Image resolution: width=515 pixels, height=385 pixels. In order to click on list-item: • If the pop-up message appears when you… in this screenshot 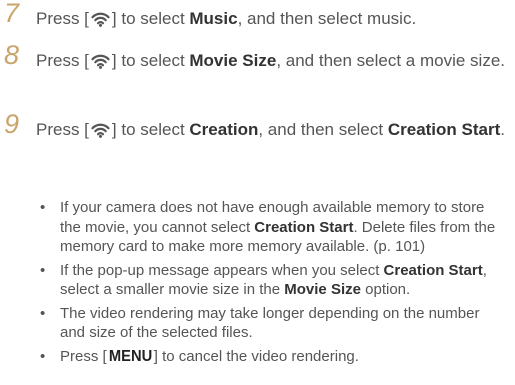, I will do `click(263, 280)`.